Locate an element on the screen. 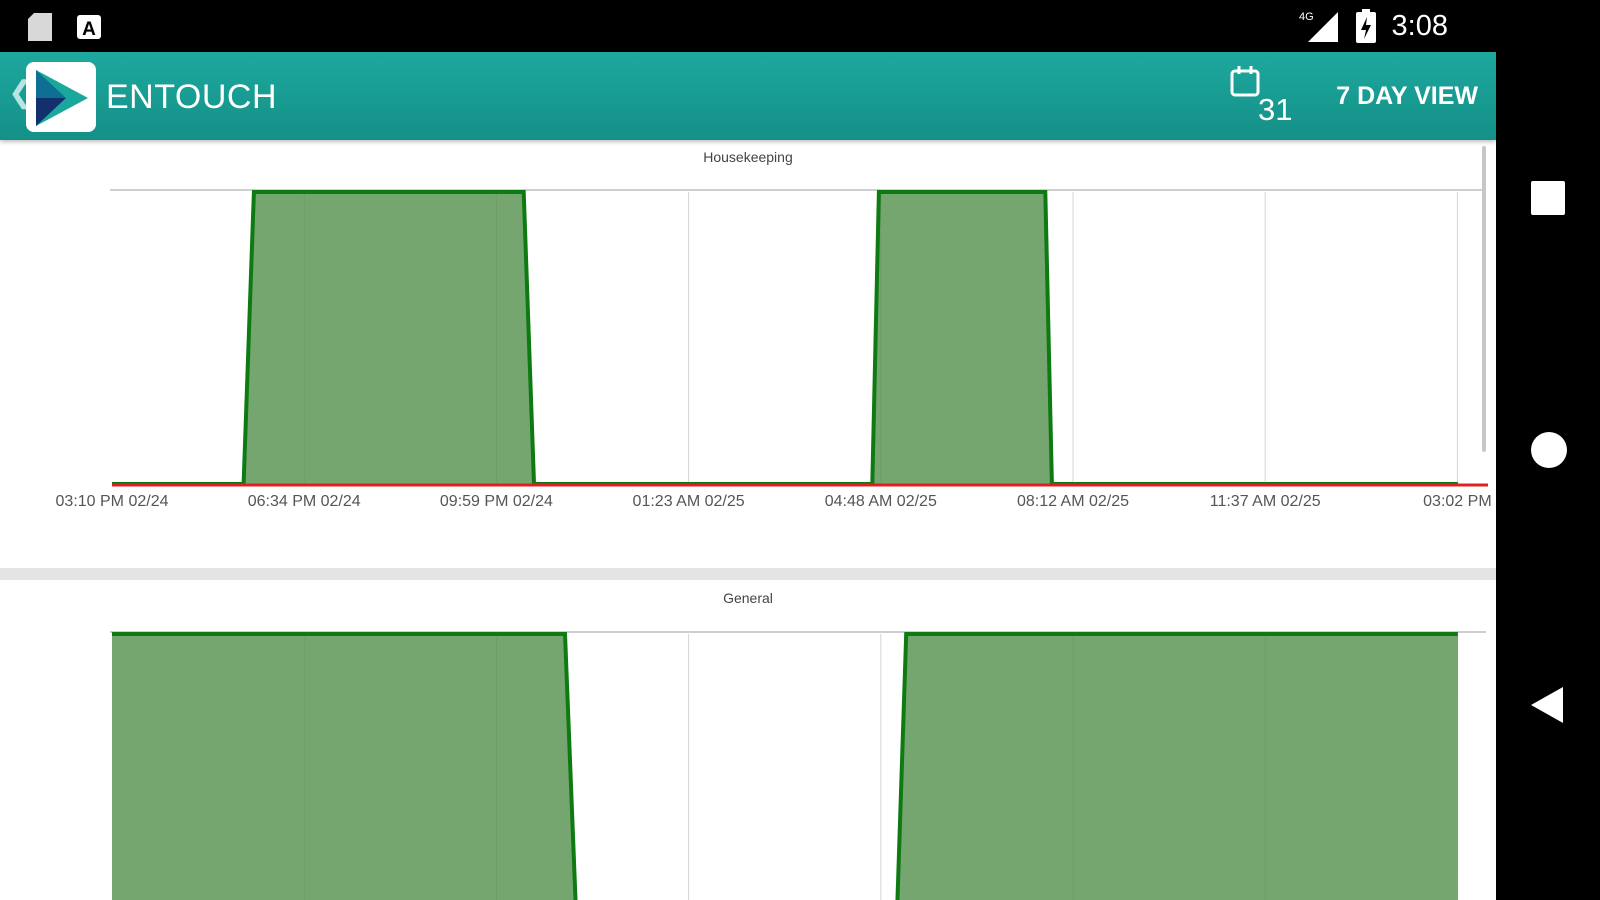 The height and width of the screenshot is (900, 1600). x-tick-label: 03:10 PM 02/24 is located at coordinates (112, 501).